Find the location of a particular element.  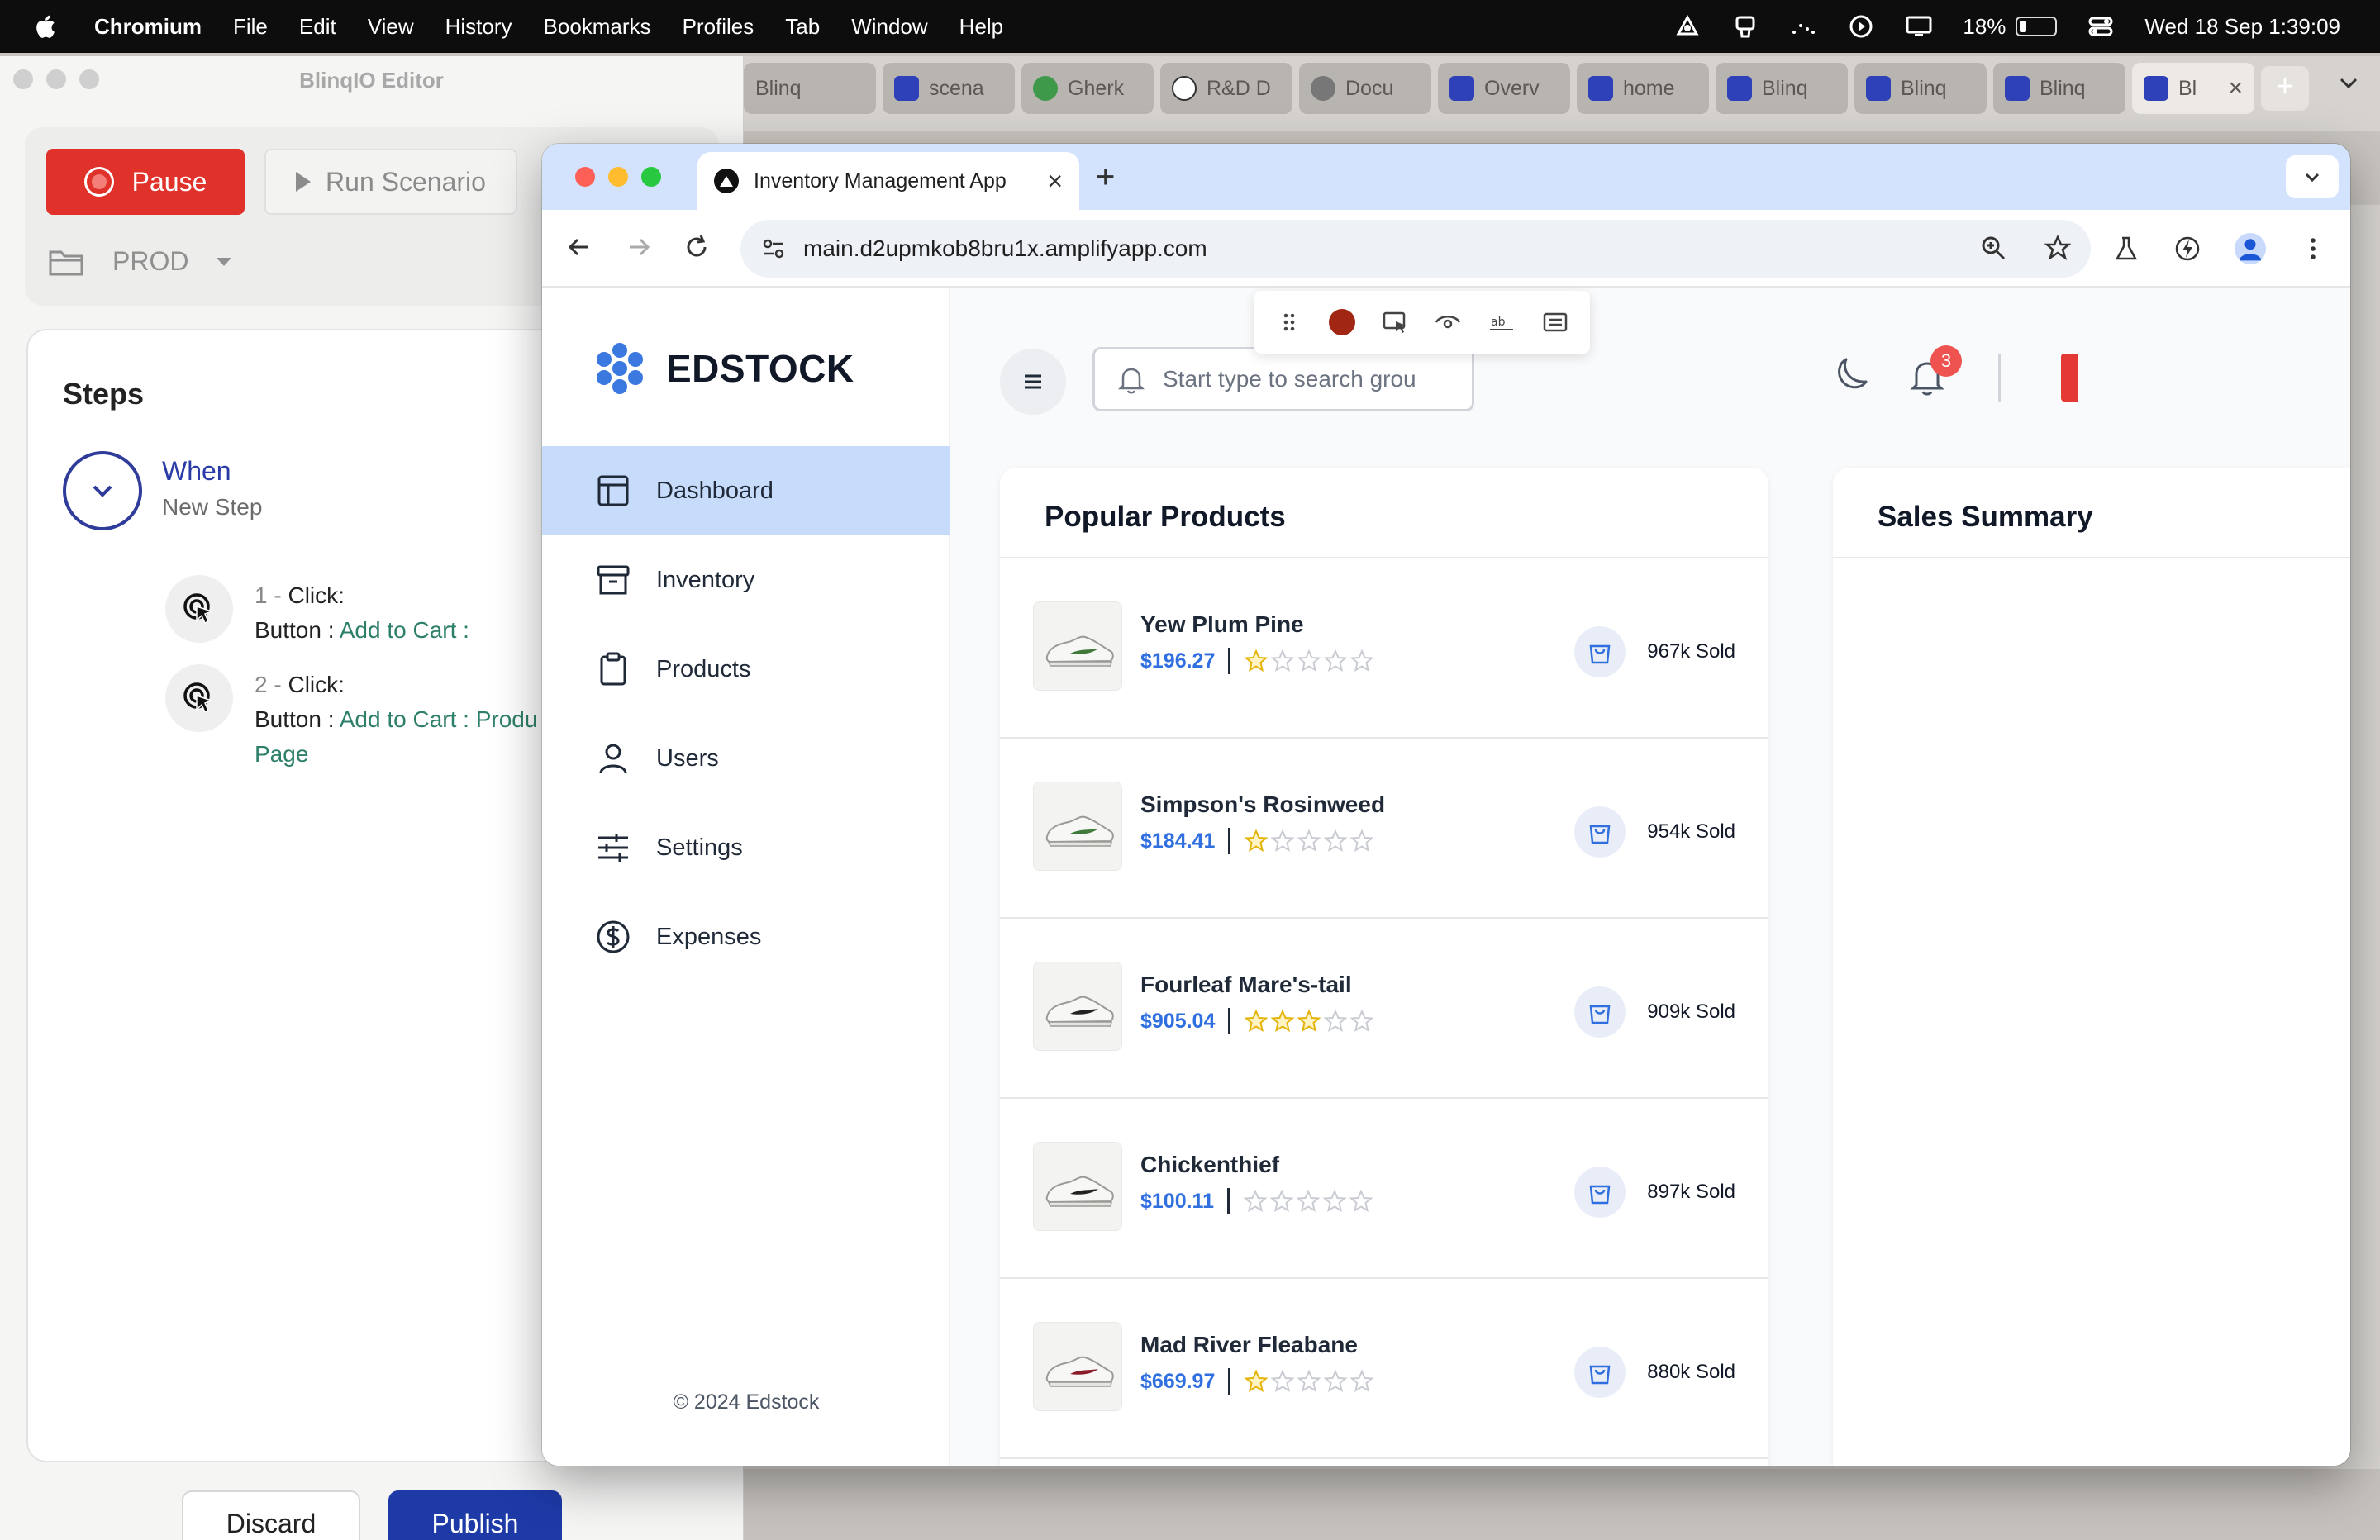

run-scenario-button: Run Scenario is located at coordinates (390, 182).